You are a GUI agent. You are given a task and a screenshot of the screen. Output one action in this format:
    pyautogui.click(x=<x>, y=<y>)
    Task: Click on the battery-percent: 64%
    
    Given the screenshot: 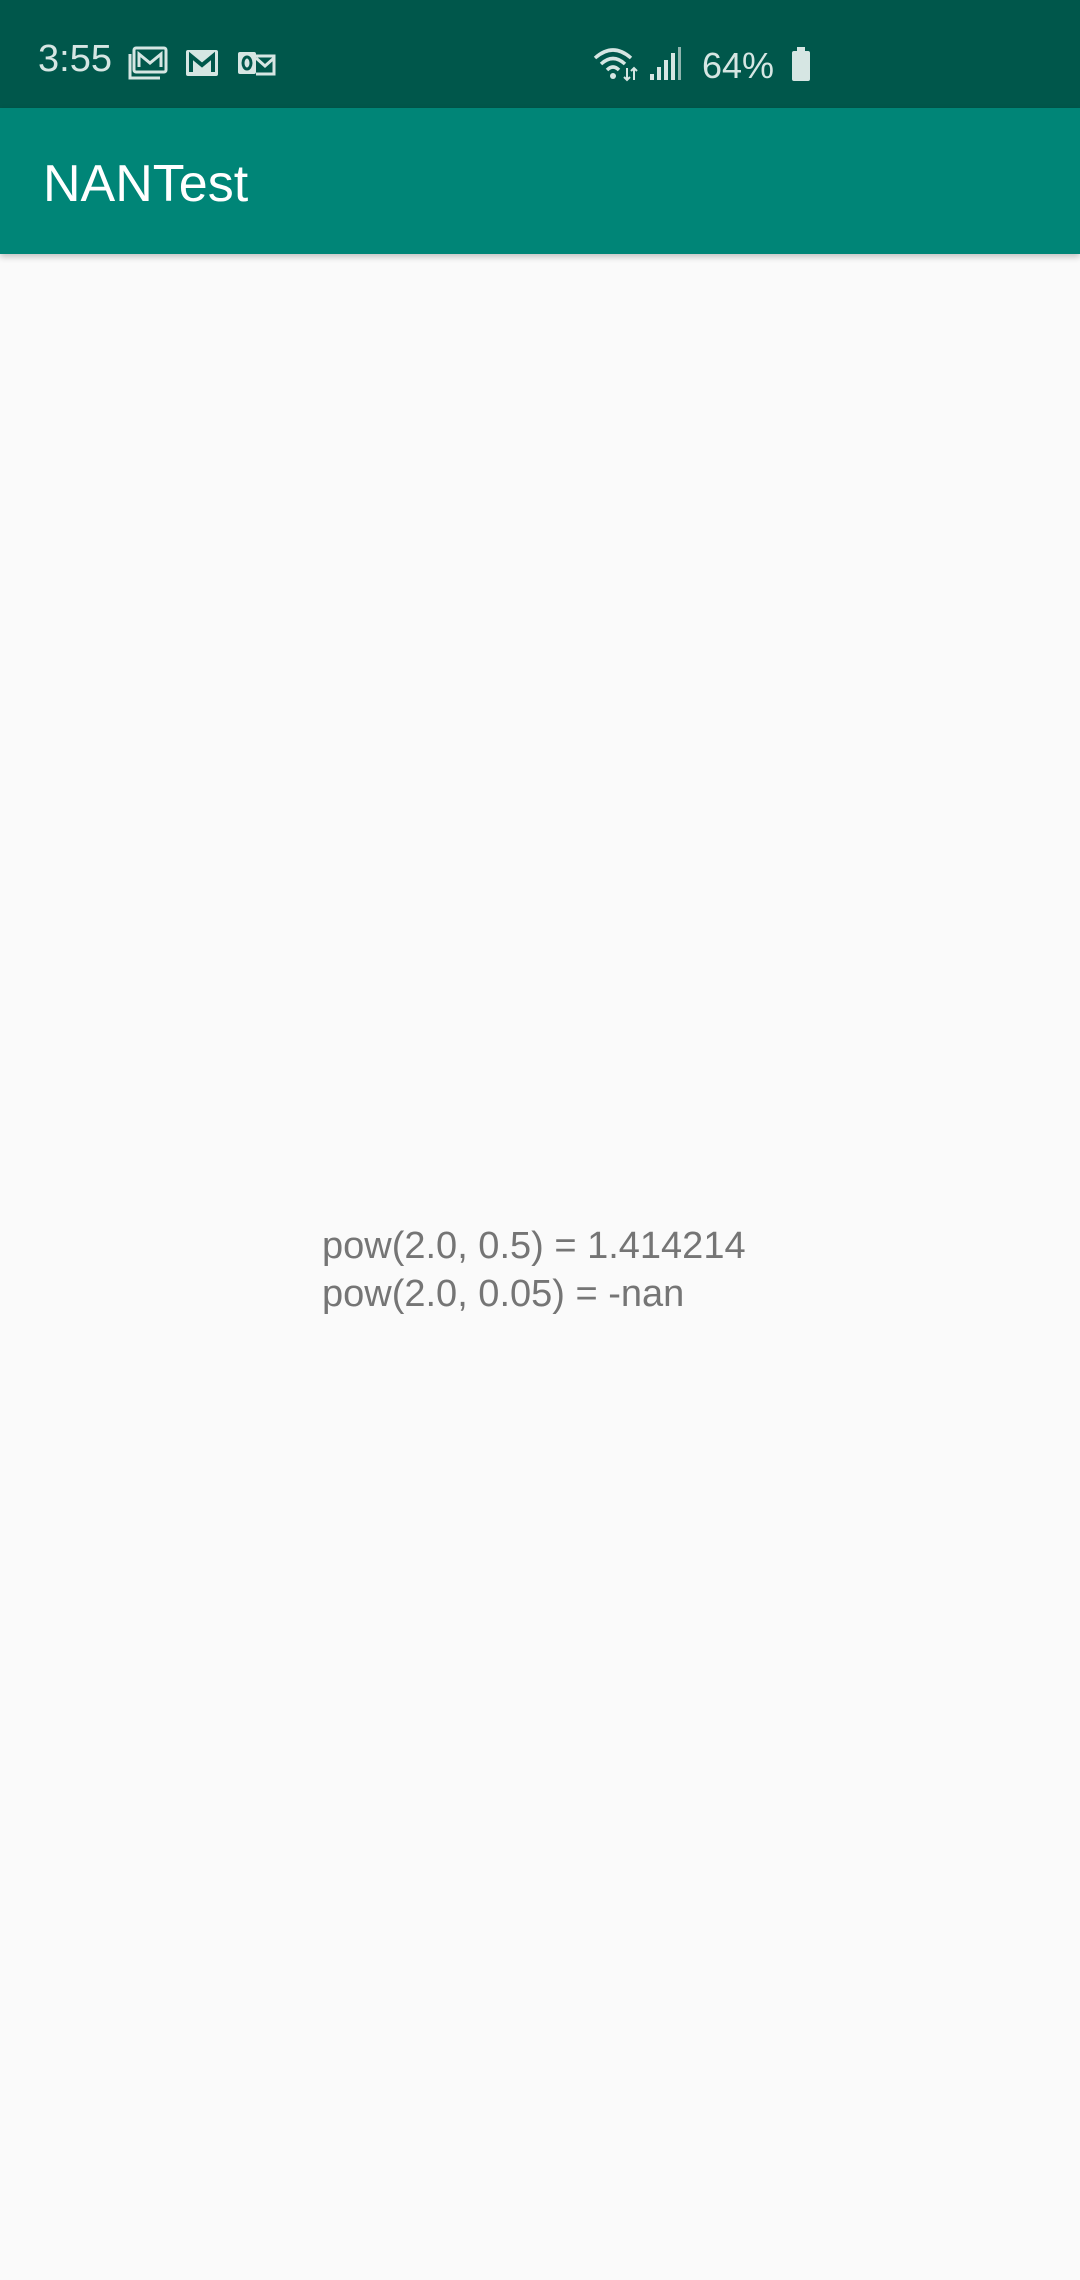 What is the action you would take?
    pyautogui.click(x=738, y=65)
    